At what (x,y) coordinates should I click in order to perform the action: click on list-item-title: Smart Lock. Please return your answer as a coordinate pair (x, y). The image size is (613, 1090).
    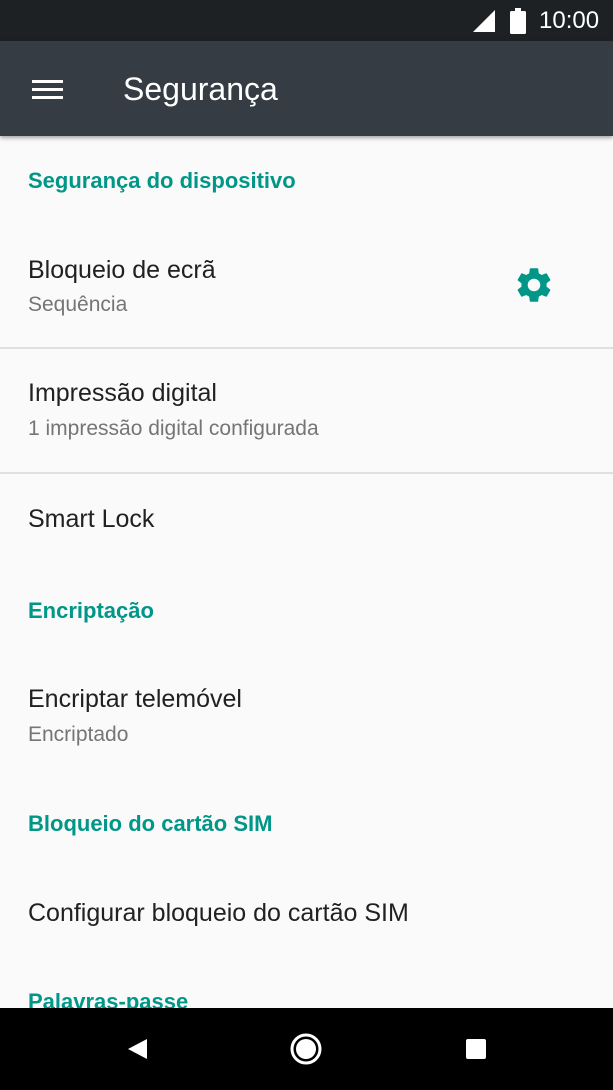
    Looking at the image, I should click on (91, 519).